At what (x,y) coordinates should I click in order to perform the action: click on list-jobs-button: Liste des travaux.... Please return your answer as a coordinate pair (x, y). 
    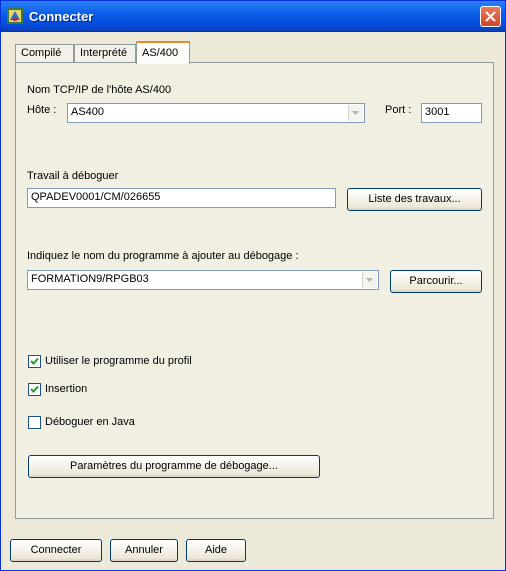
    Looking at the image, I should click on (414, 199).